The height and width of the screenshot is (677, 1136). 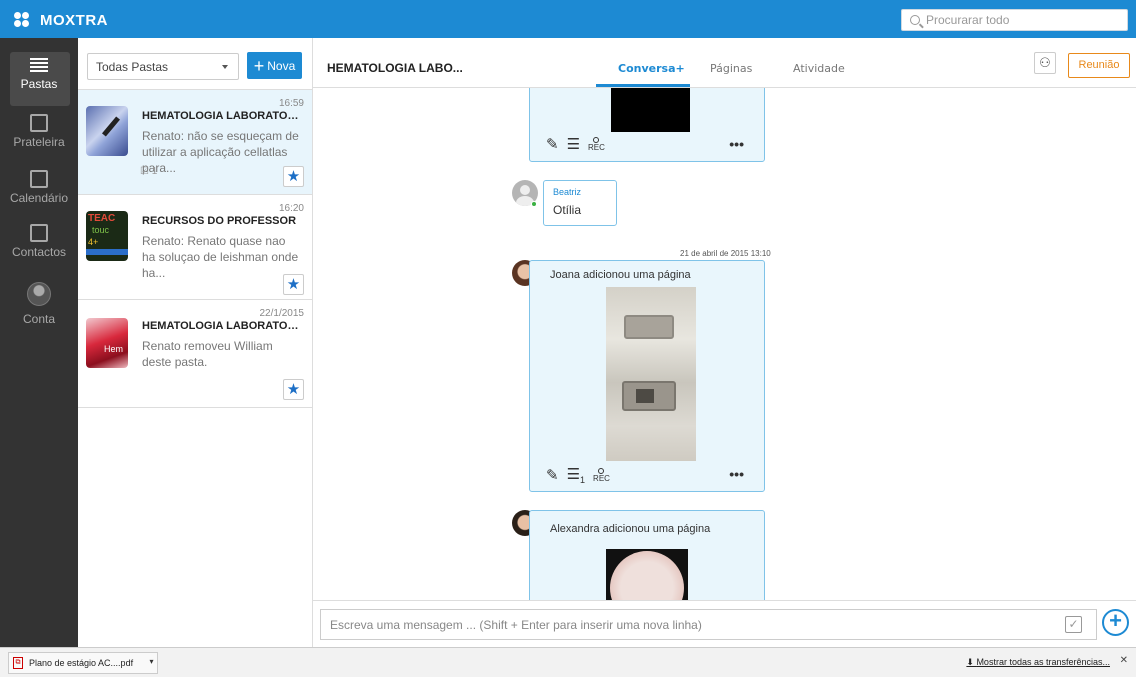 What do you see at coordinates (39, 233) in the screenshot?
I see `contacts-icon` at bounding box center [39, 233].